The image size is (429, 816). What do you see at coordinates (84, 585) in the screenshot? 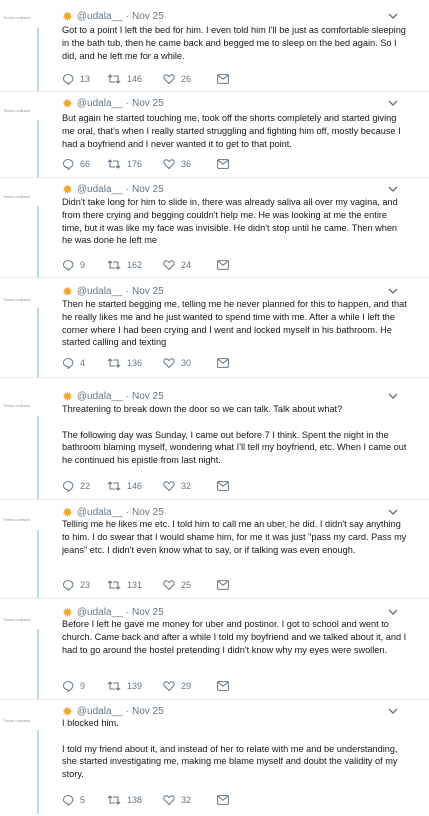
I see `reply-button: 23` at bounding box center [84, 585].